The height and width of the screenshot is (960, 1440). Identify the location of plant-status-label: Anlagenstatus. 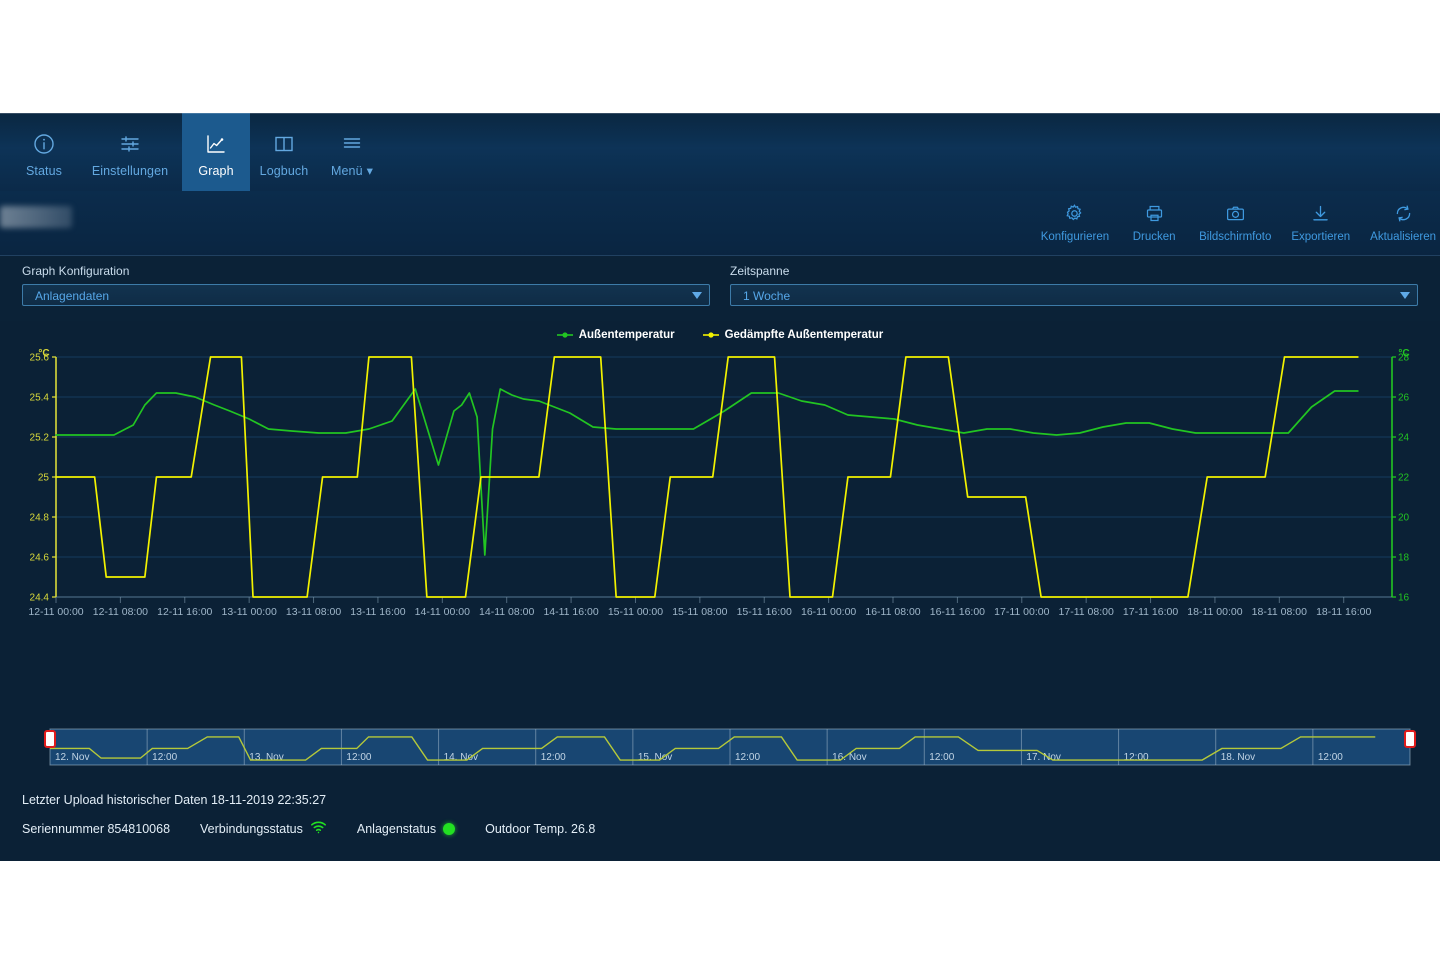
(396, 828).